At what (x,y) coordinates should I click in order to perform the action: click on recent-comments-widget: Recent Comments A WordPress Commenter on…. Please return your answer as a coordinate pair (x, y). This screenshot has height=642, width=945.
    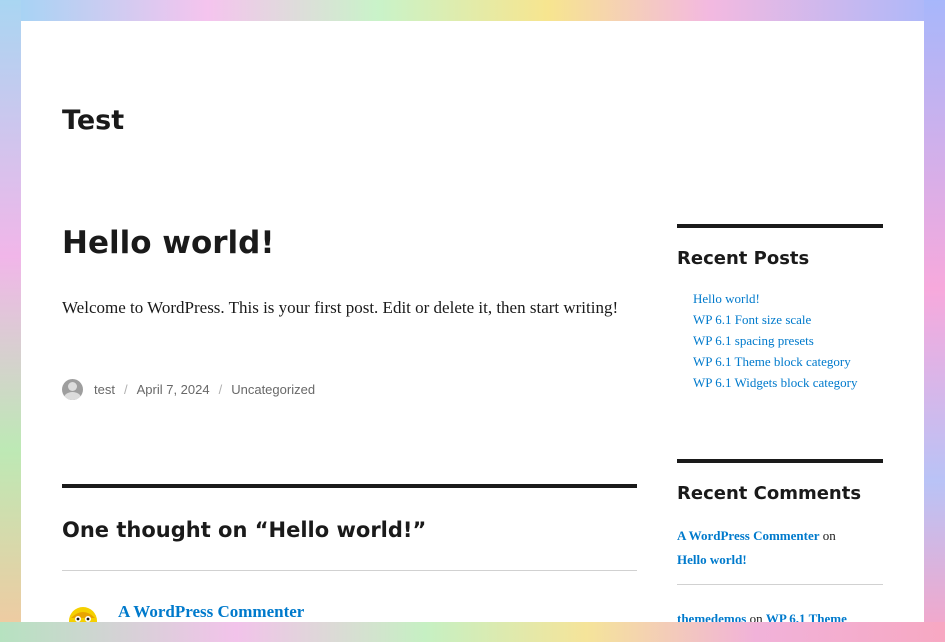
    Looking at the image, I should click on (780, 540).